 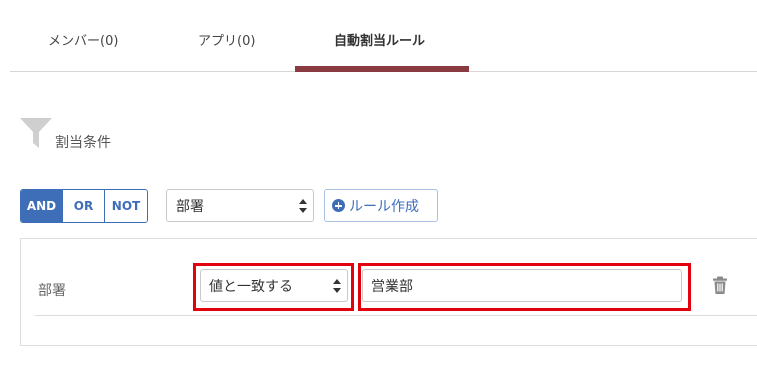 I want to click on plus-circle-icon, so click(x=338, y=205).